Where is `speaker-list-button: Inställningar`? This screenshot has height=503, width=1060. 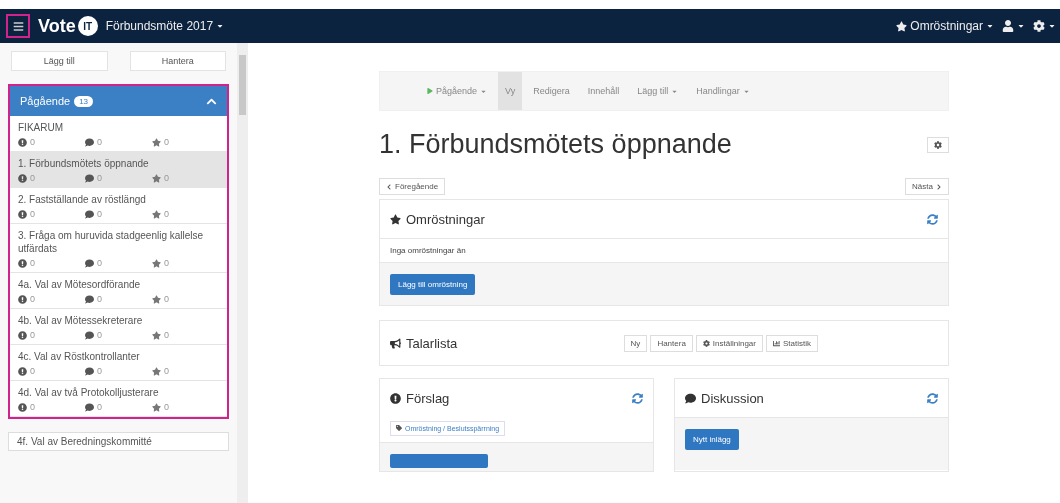
speaker-list-button: Inställningar is located at coordinates (729, 343).